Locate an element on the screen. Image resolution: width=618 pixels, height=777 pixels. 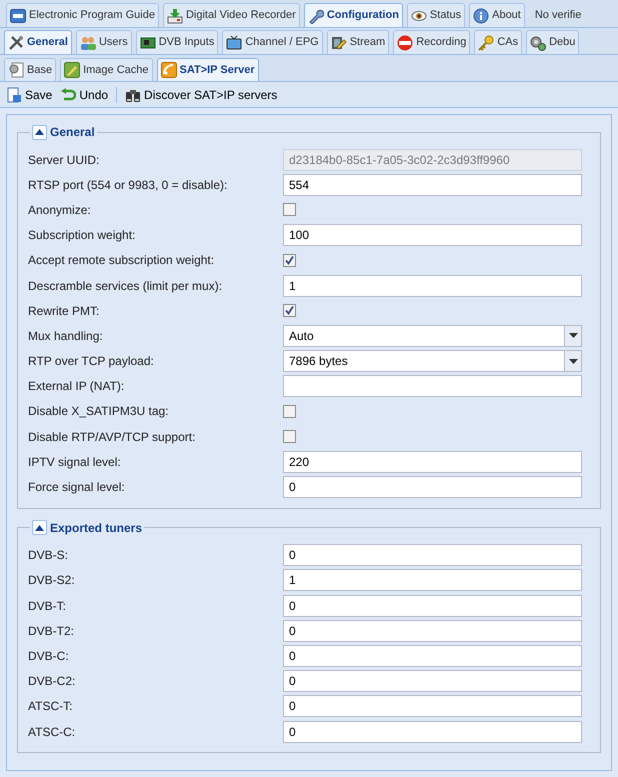
download-tray-icon is located at coordinates (174, 16).